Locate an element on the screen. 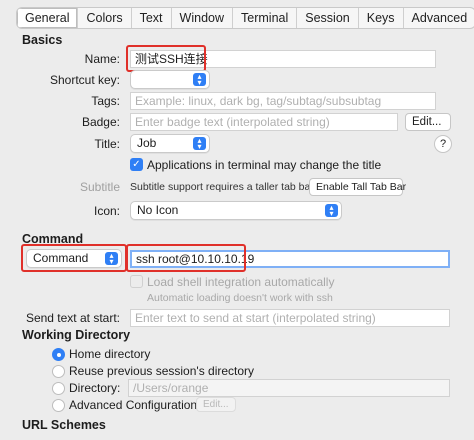  tags-label: Tags: is located at coordinates (105, 101).